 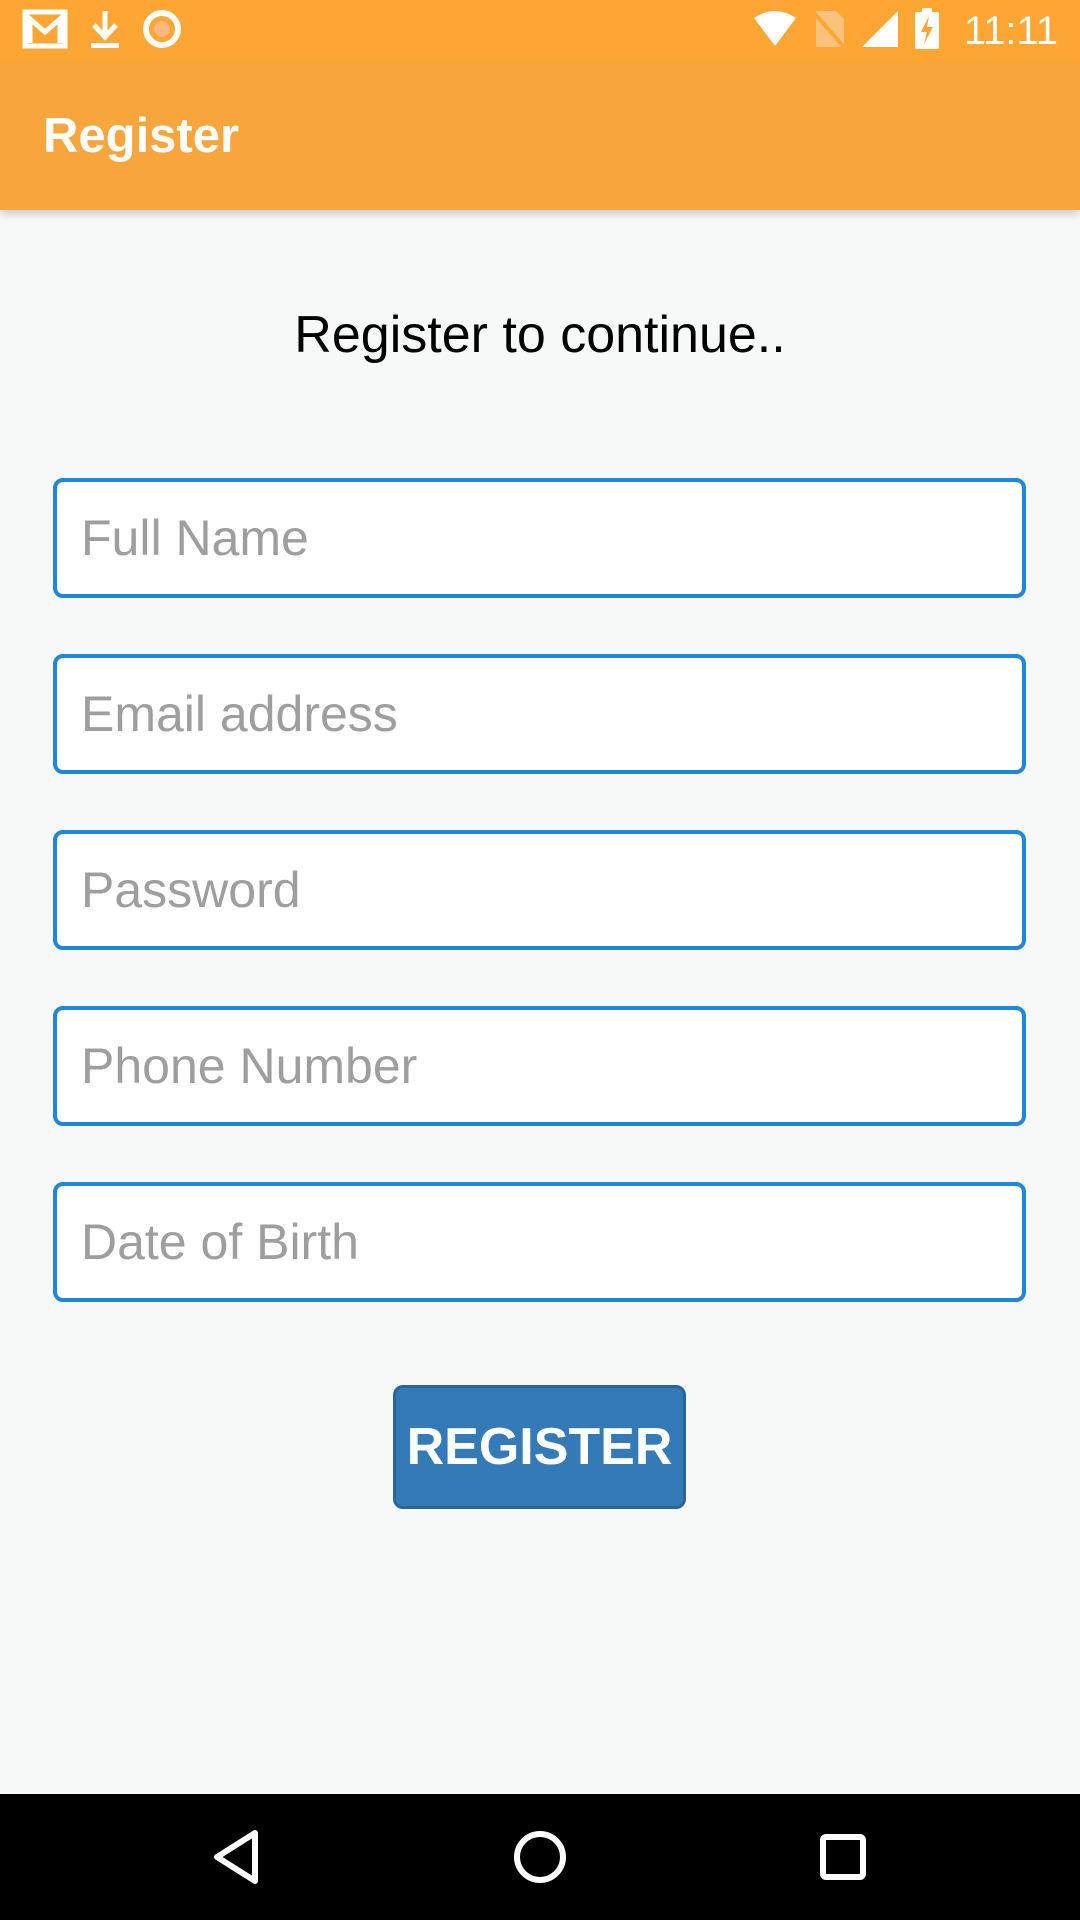 I want to click on gmail-icon, so click(x=45, y=31).